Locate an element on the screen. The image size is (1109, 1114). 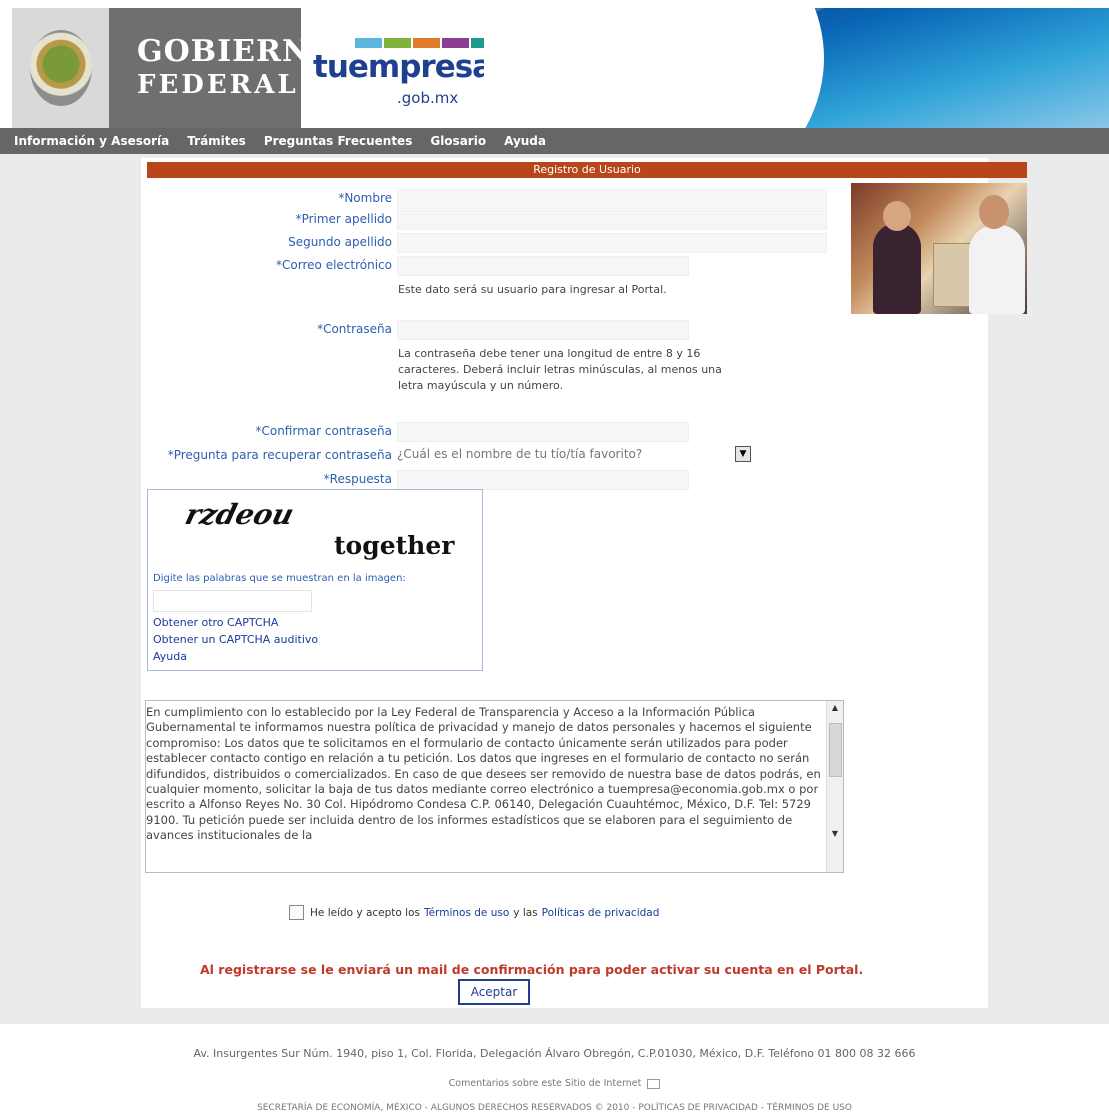
contrasena-input is located at coordinates (543, 330).